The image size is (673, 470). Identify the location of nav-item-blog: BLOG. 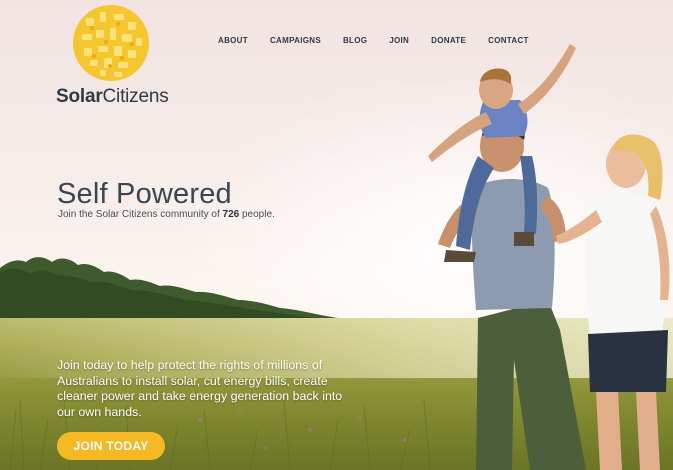
(355, 40).